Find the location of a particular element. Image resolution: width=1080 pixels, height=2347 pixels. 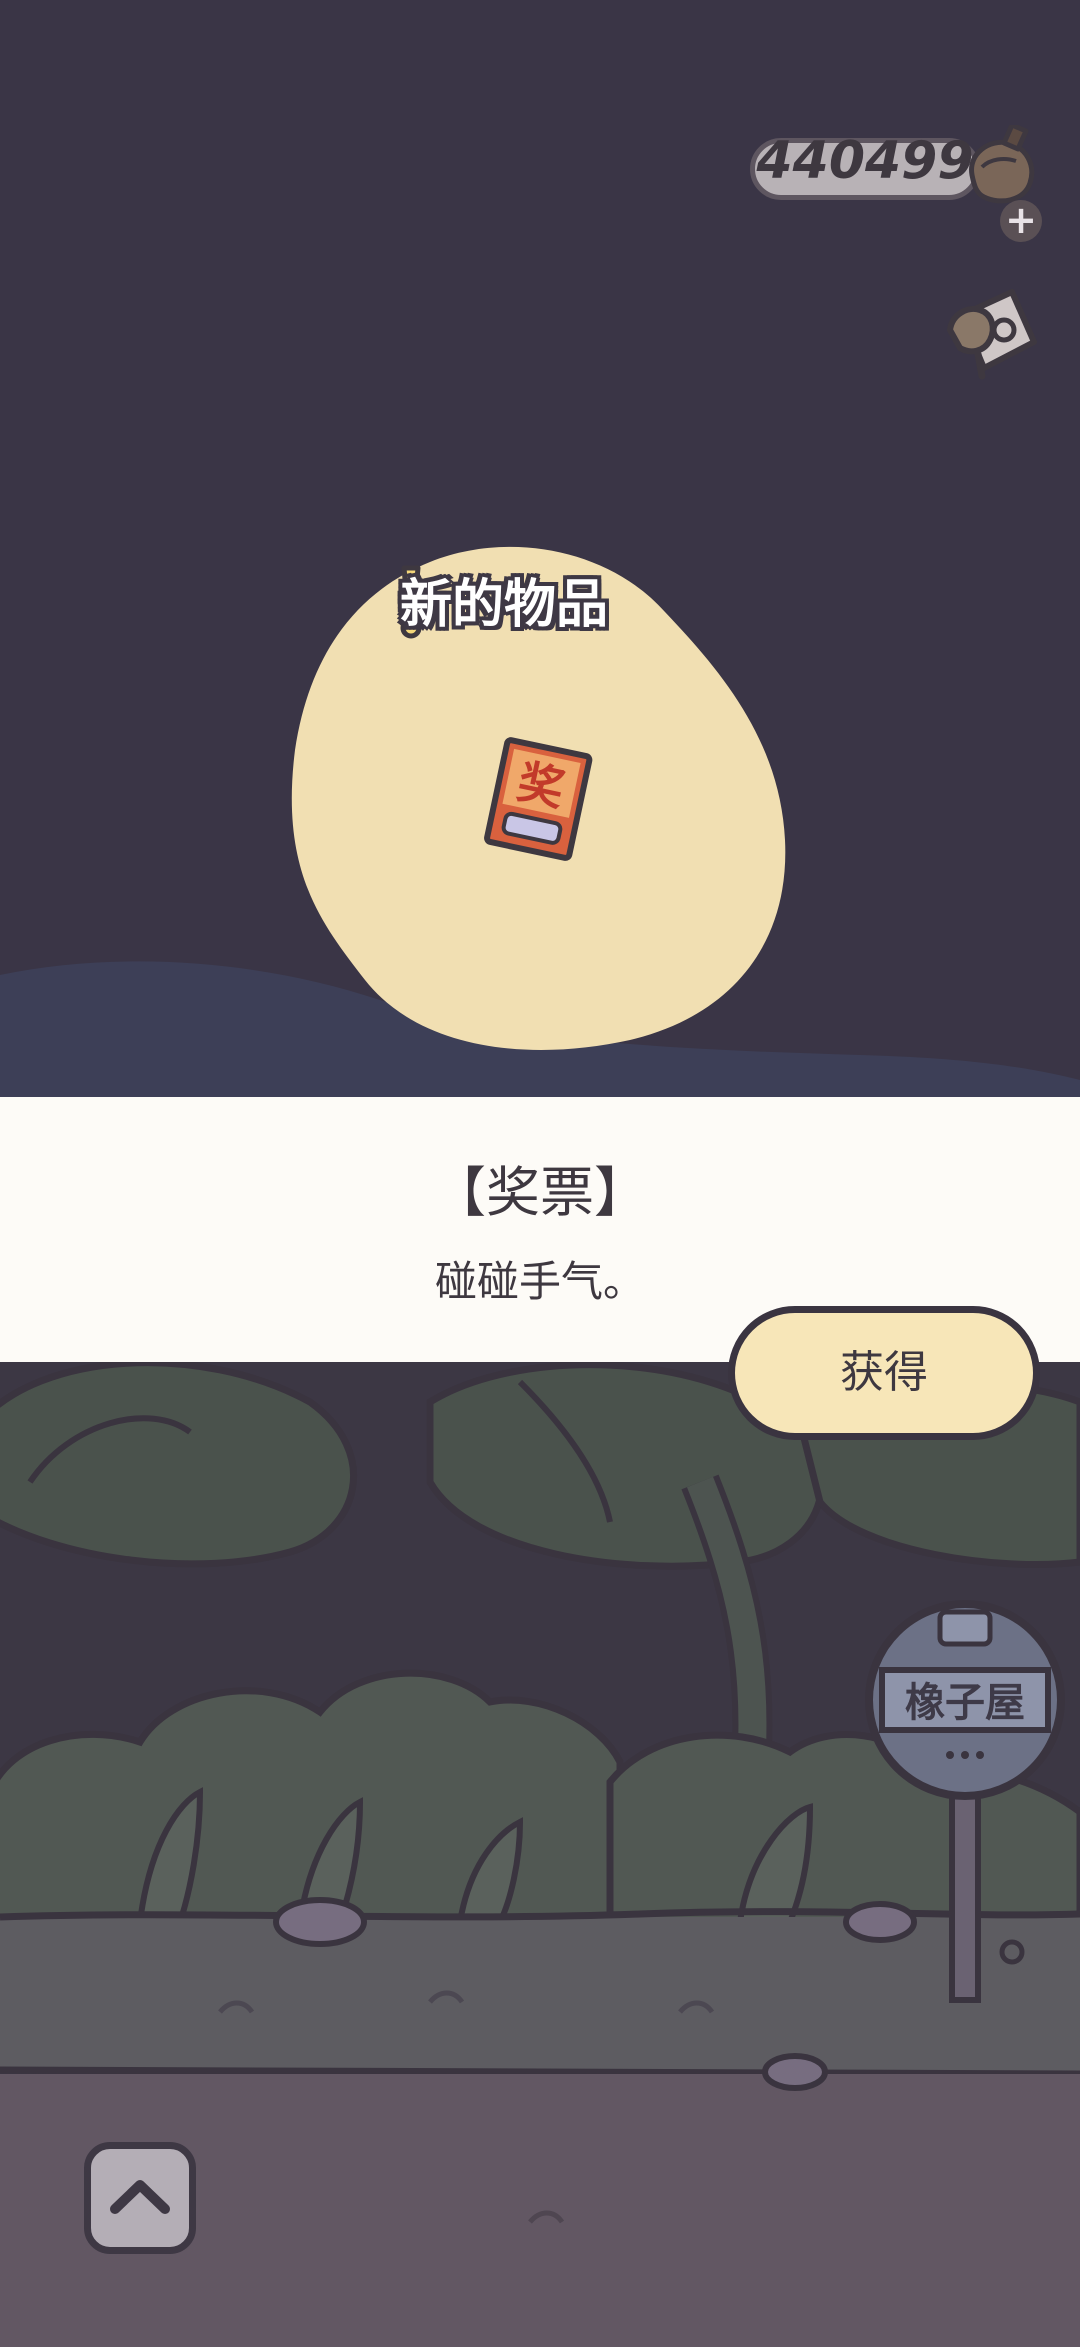

clover-count: 440499 is located at coordinates (865, 161).